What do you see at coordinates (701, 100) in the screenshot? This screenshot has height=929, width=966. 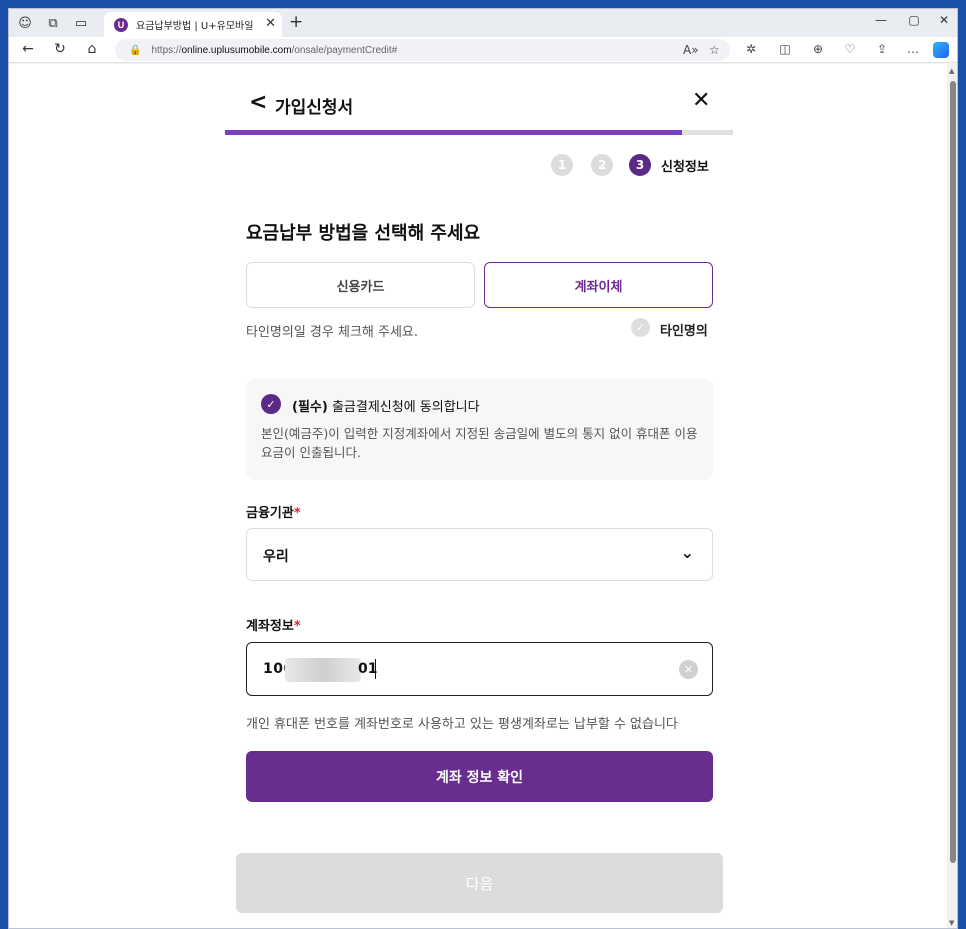 I see `close-icon: ✕` at bounding box center [701, 100].